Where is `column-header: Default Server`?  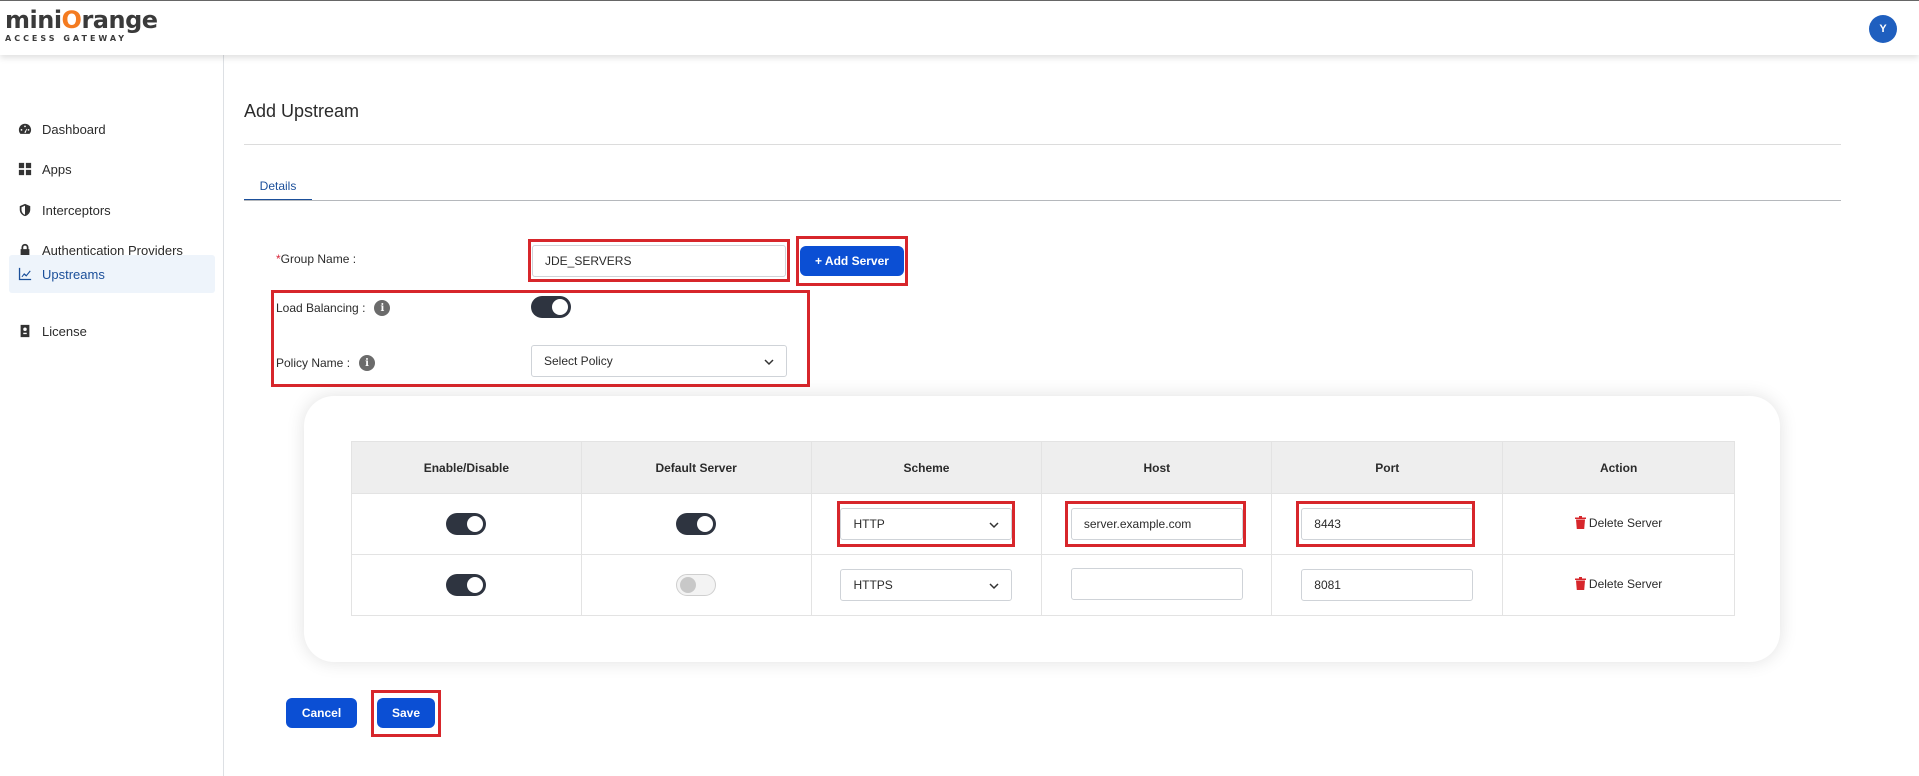 column-header: Default Server is located at coordinates (696, 467).